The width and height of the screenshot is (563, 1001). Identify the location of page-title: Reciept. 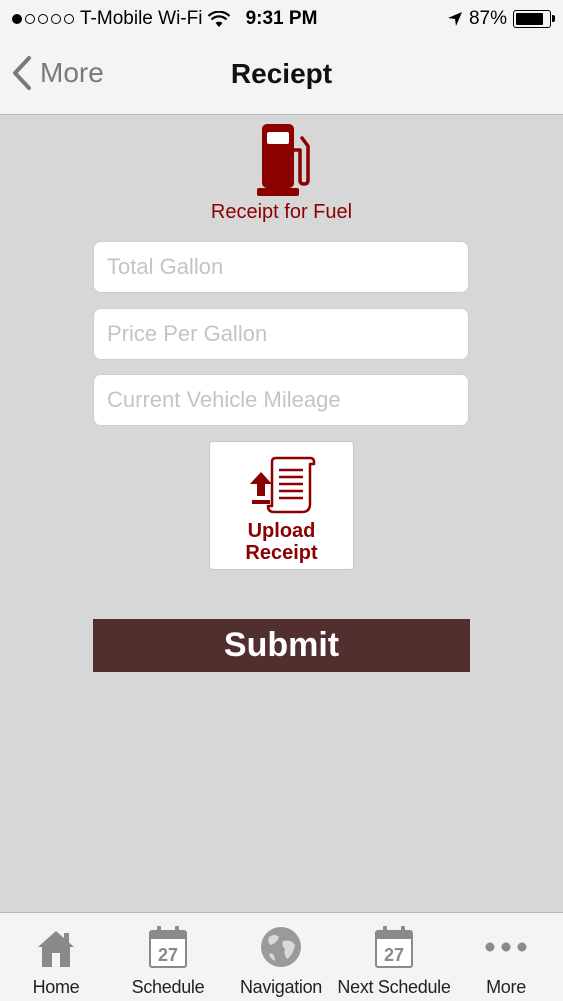
(281, 73).